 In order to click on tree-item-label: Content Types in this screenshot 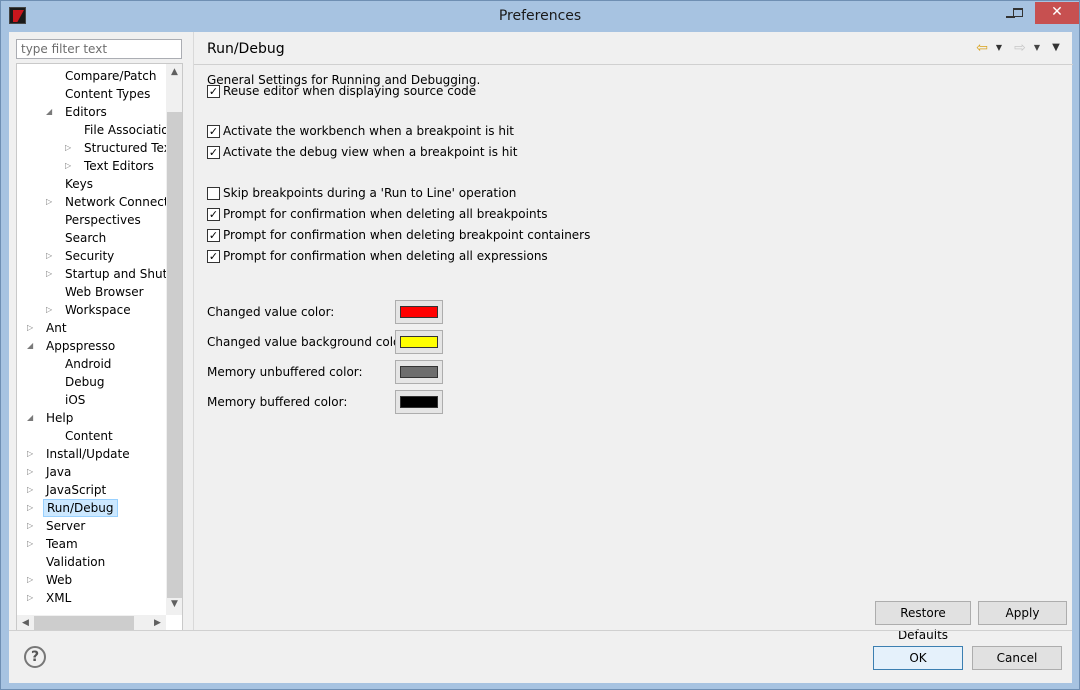, I will do `click(108, 94)`.